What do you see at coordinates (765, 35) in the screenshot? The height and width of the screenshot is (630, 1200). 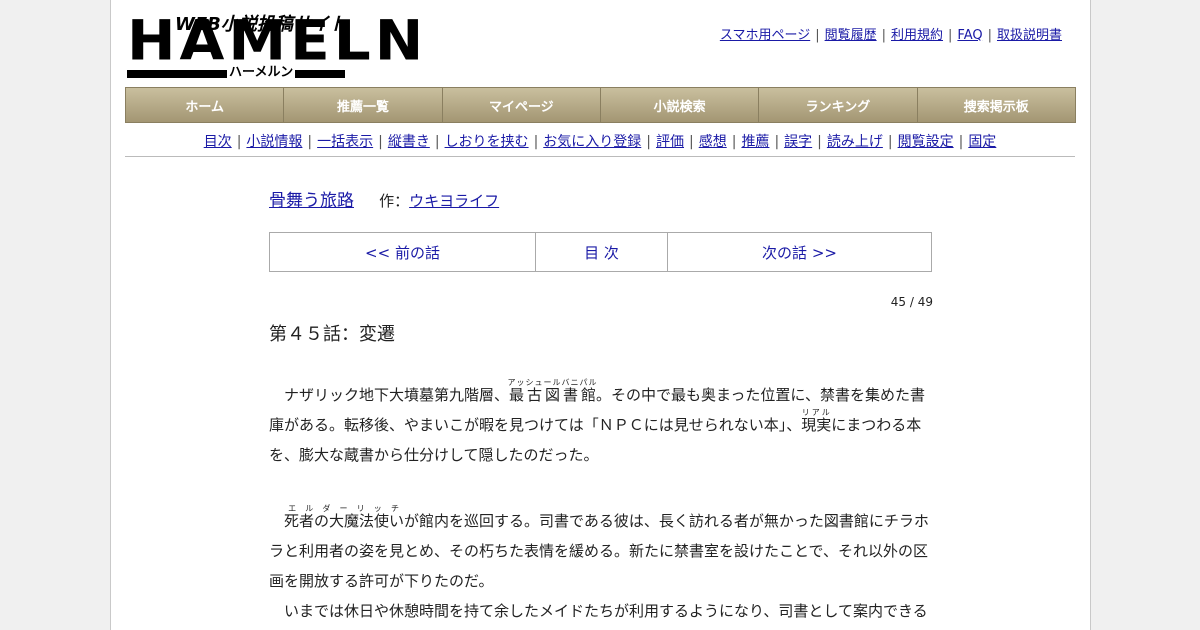 I see `link-smartphone: スマホ用ページ` at bounding box center [765, 35].